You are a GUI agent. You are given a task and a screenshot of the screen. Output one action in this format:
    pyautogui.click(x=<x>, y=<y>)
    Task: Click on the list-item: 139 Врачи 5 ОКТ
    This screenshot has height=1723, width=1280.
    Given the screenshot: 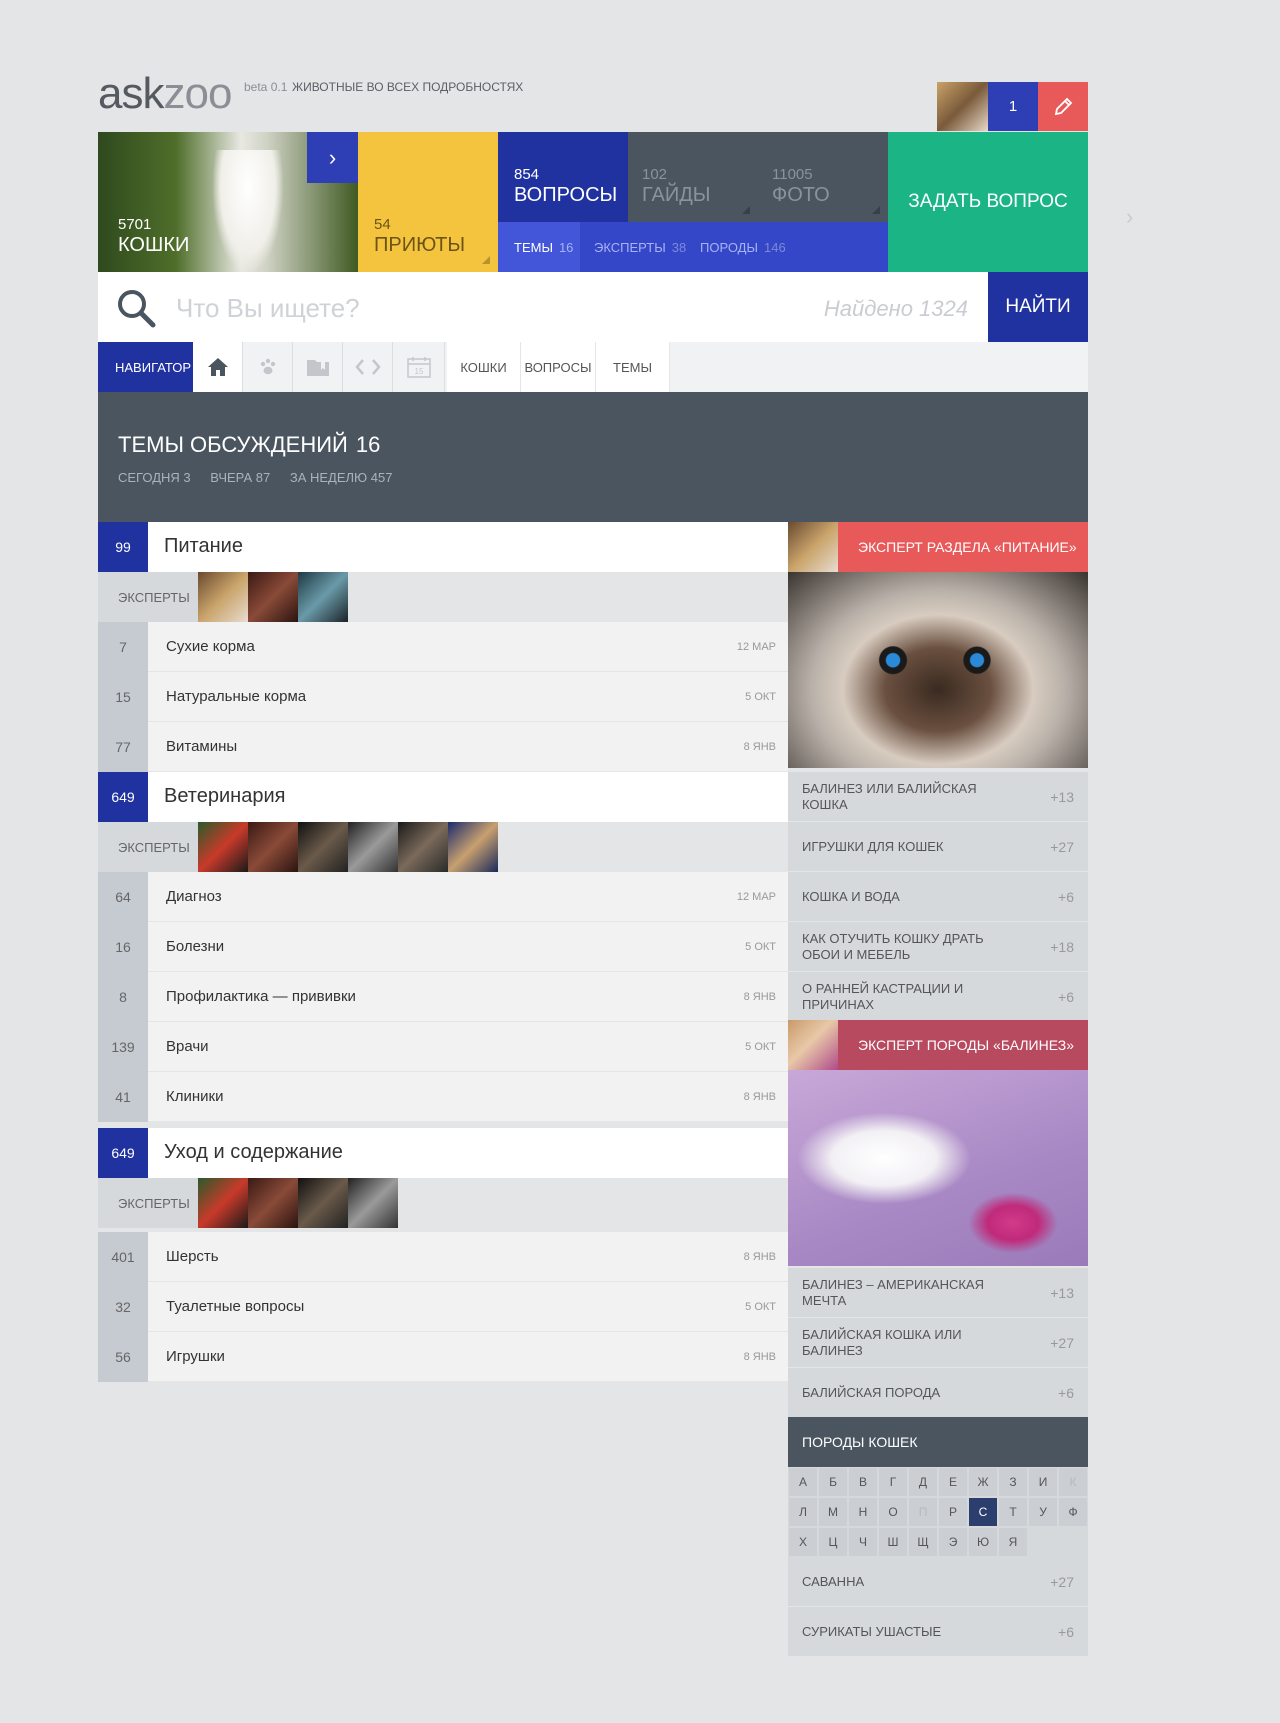 What is the action you would take?
    pyautogui.click(x=443, y=1047)
    